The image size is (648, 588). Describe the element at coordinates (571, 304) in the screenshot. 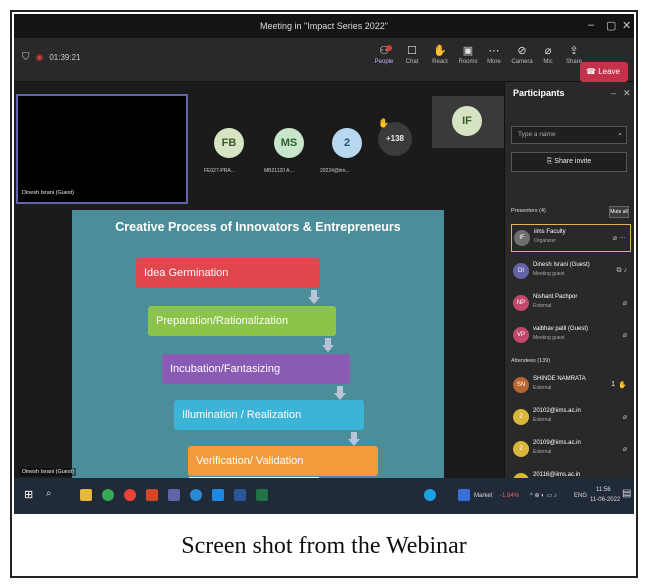

I see `participant-row: NP Nishant Pachpor External ⌀` at that location.